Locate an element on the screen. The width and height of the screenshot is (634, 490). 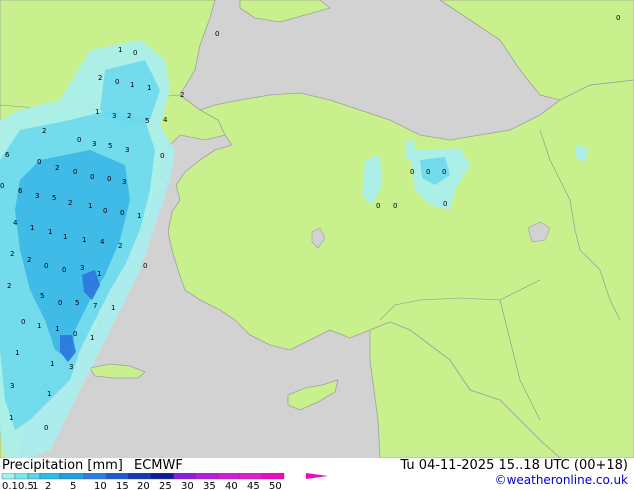
legend-arrow is located at coordinates (317, 476).